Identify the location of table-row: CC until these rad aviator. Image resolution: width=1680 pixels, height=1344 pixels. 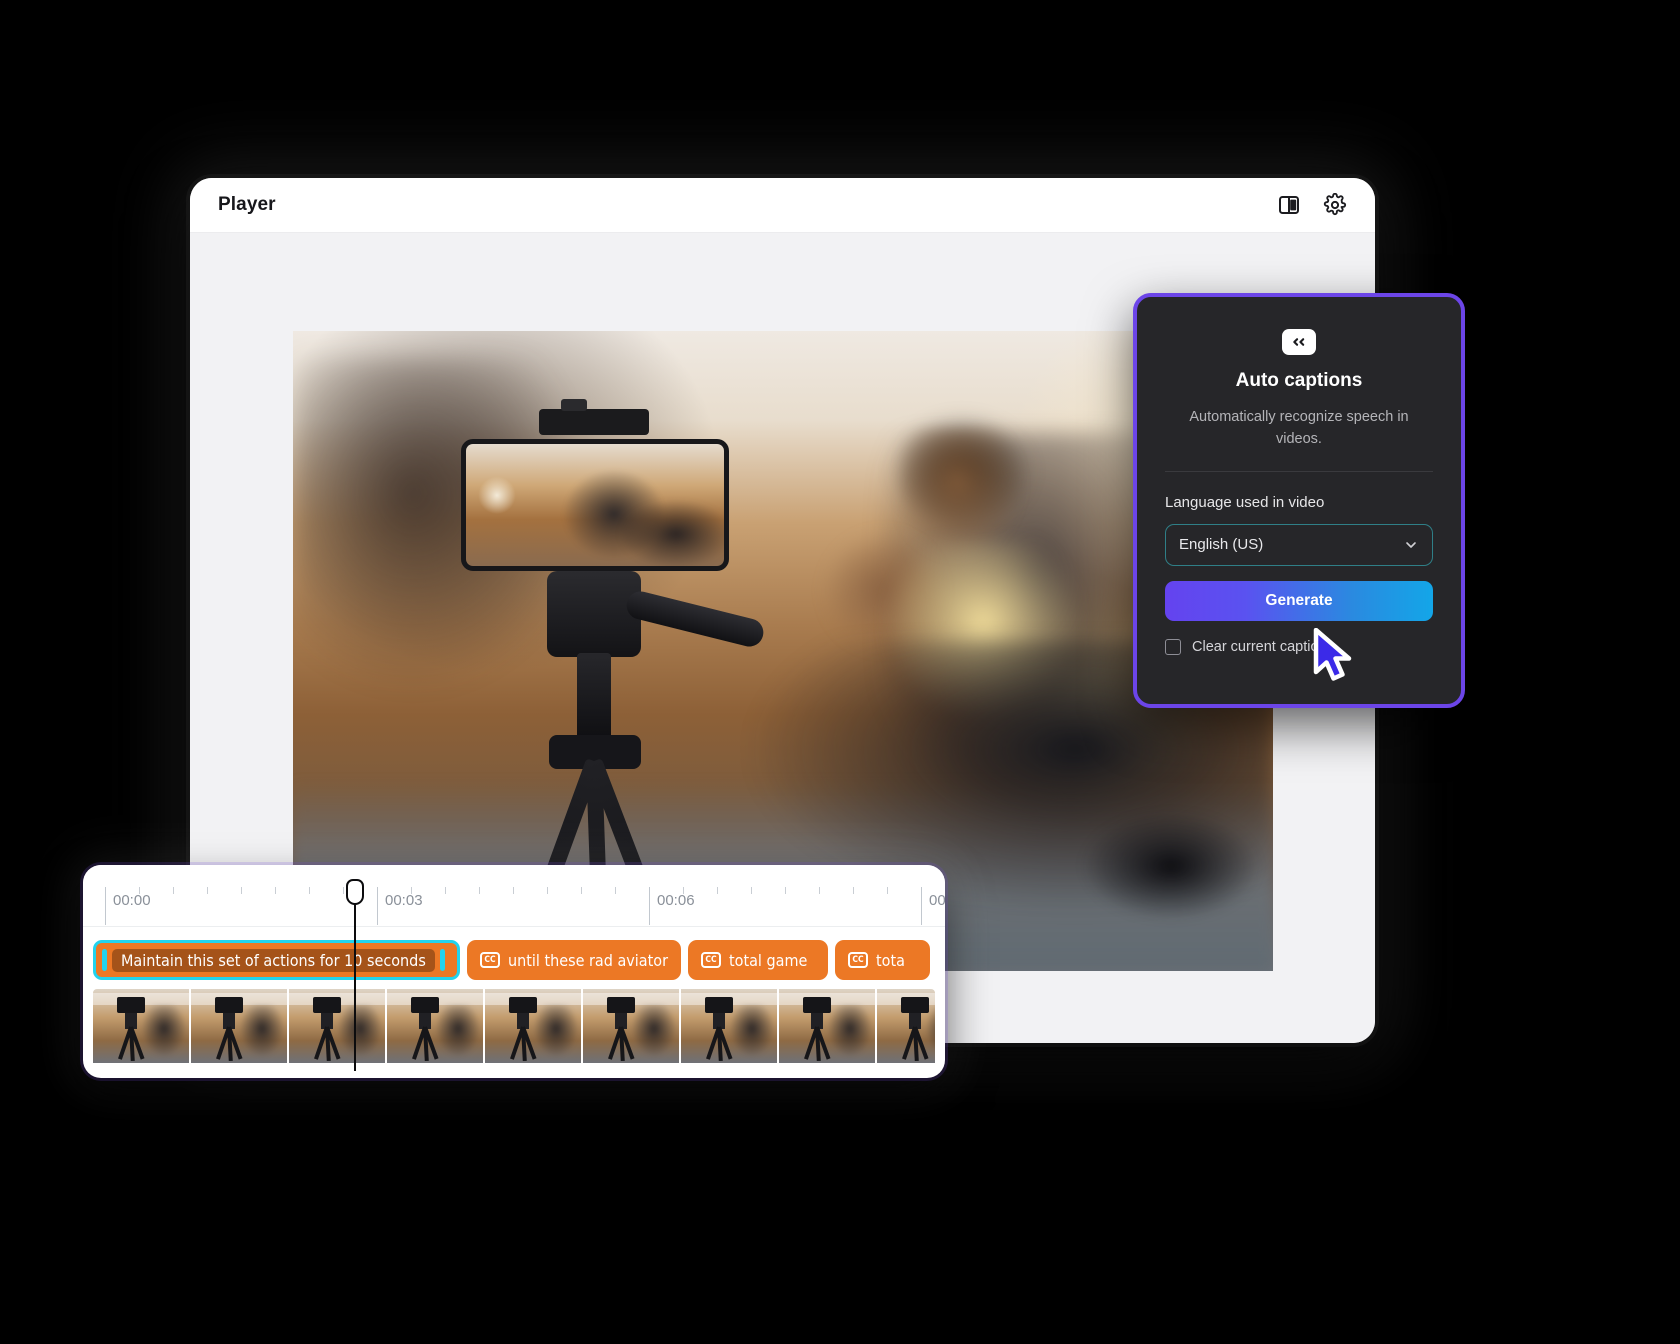
(574, 960).